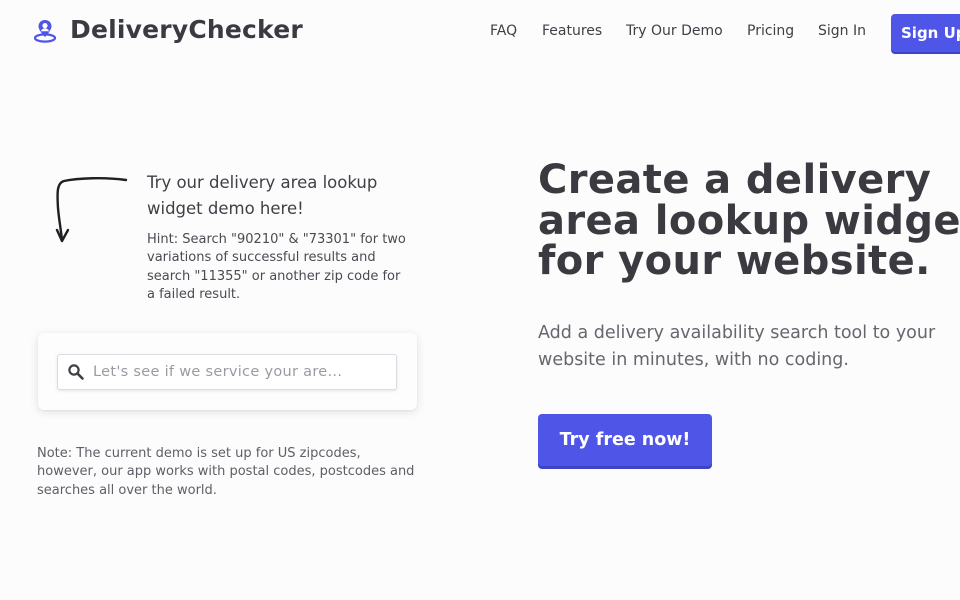 Image resolution: width=960 pixels, height=600 pixels. I want to click on zip-search-input, so click(238, 372).